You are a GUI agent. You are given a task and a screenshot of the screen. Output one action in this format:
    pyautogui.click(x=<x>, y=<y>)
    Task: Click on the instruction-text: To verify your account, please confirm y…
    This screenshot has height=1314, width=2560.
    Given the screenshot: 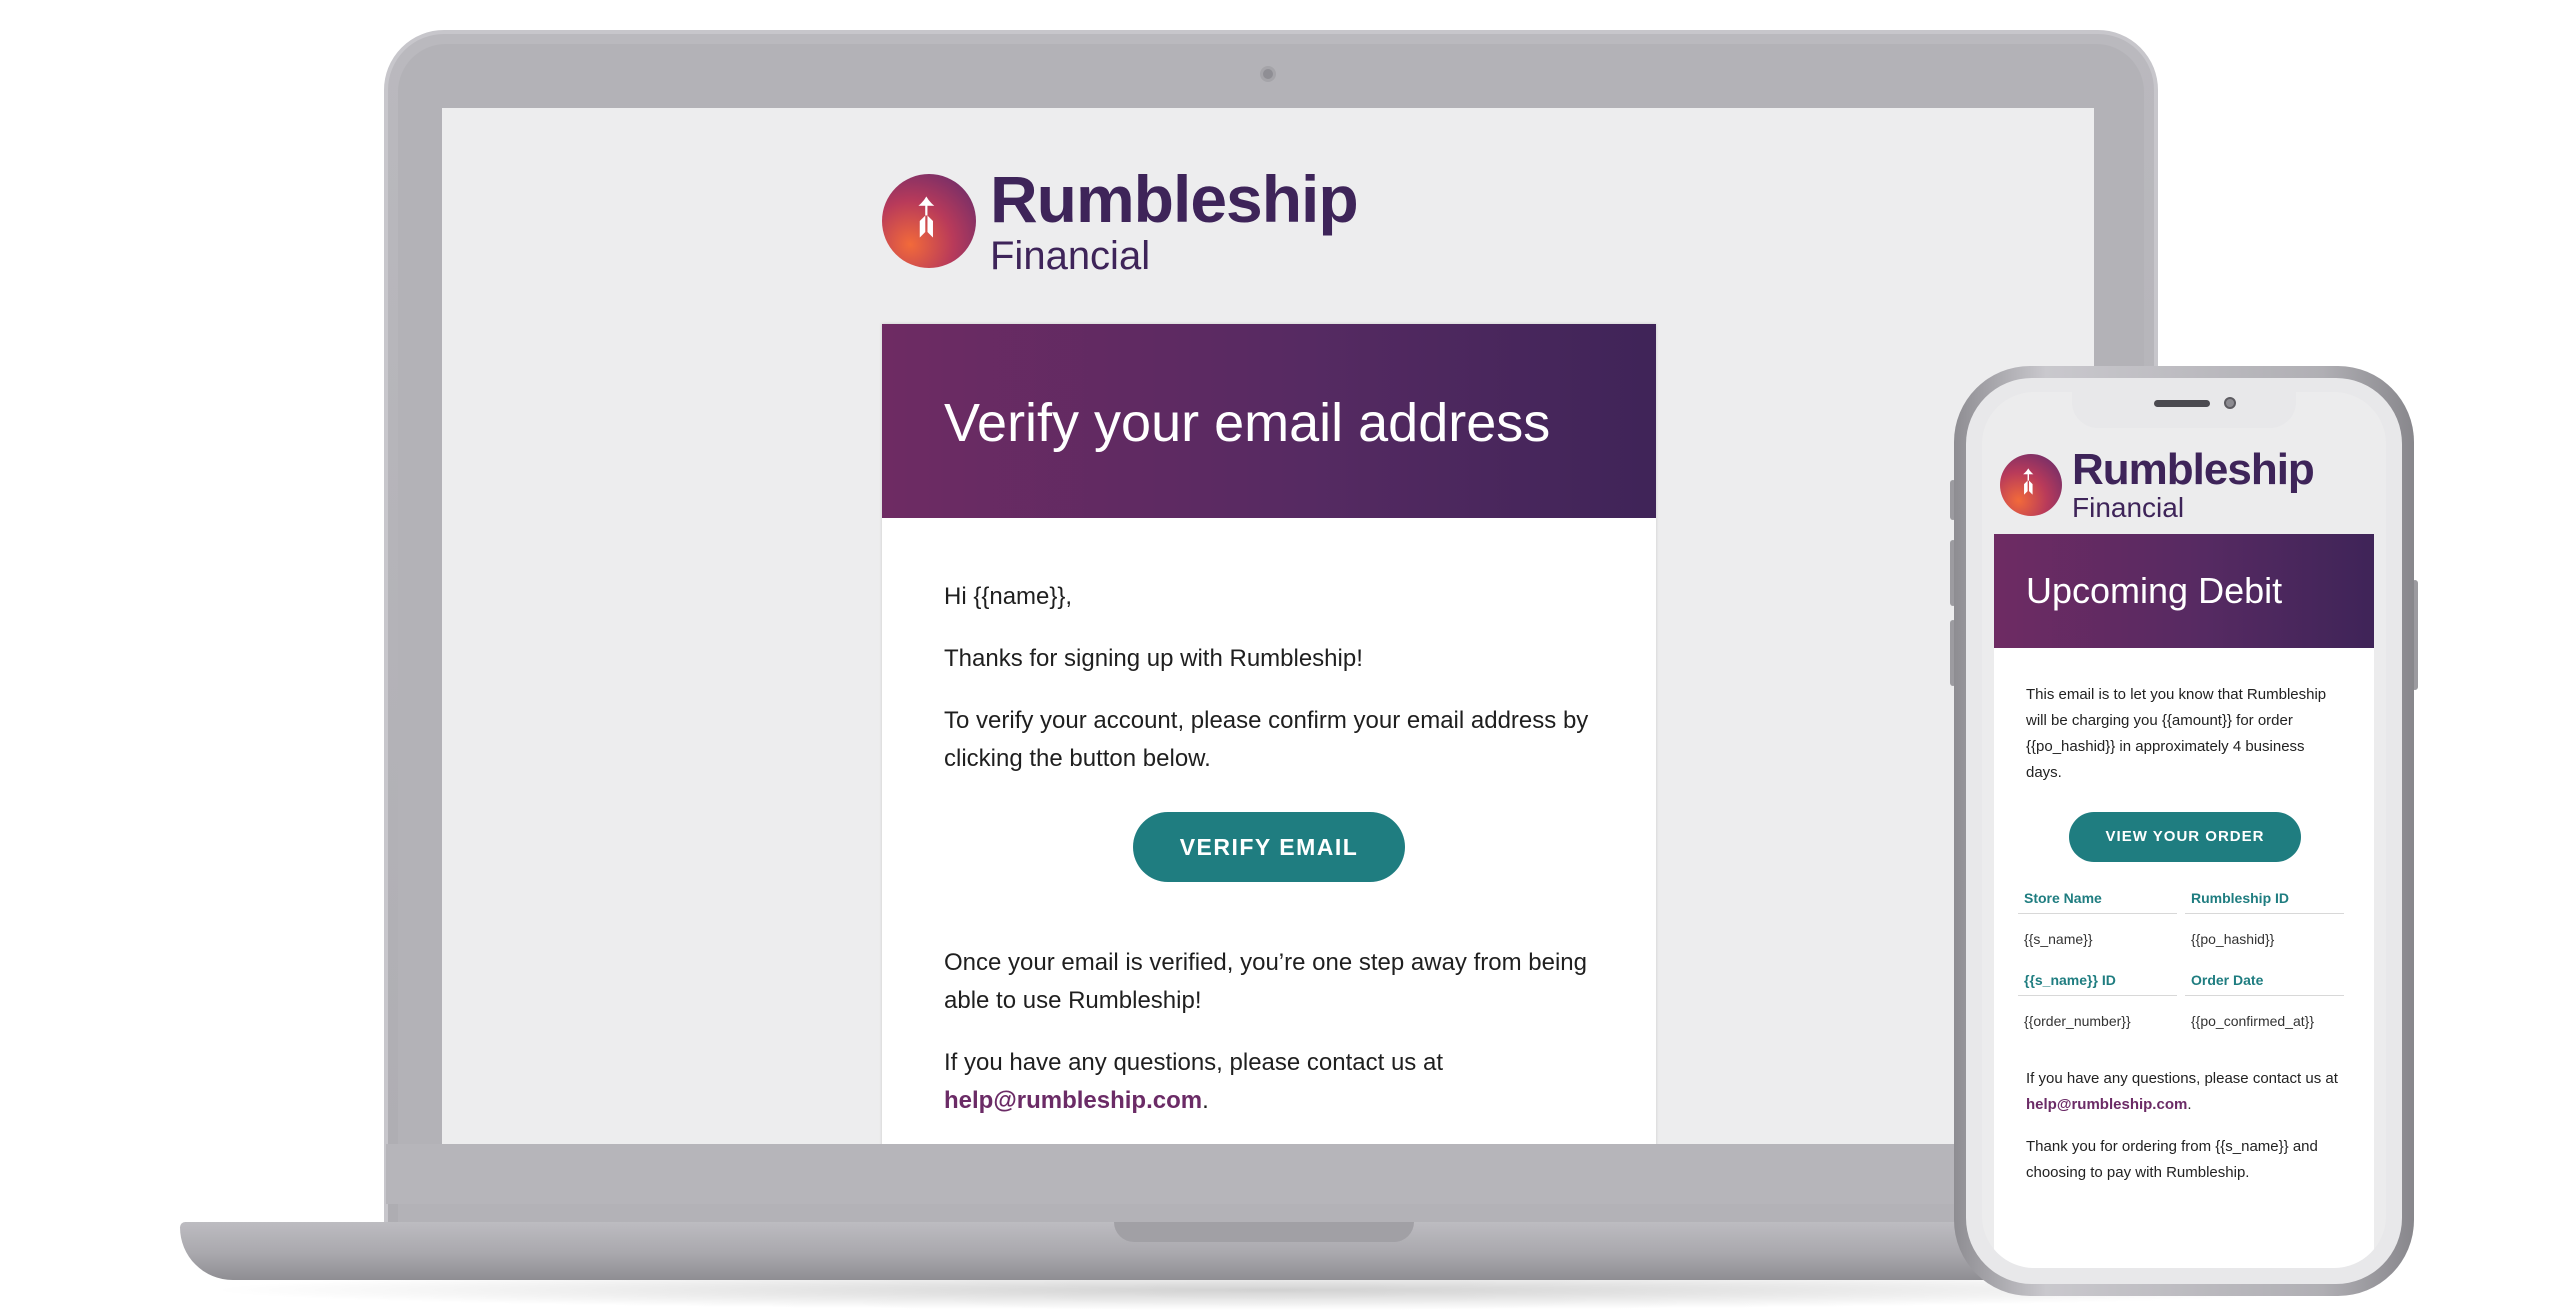 What is the action you would take?
    pyautogui.click(x=1266, y=739)
    